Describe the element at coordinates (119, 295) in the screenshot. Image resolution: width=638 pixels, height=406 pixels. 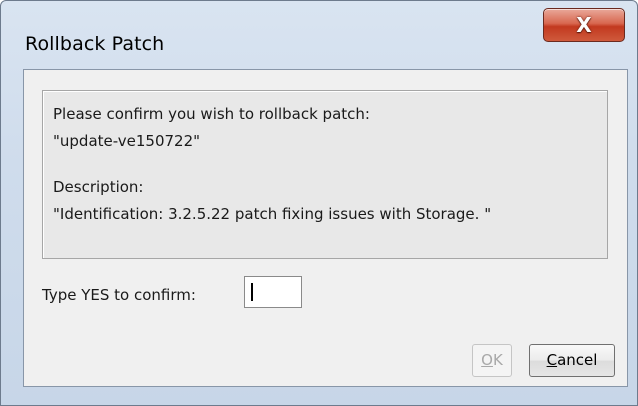
I see `type-yes-label: Type YES to confirm:` at that location.